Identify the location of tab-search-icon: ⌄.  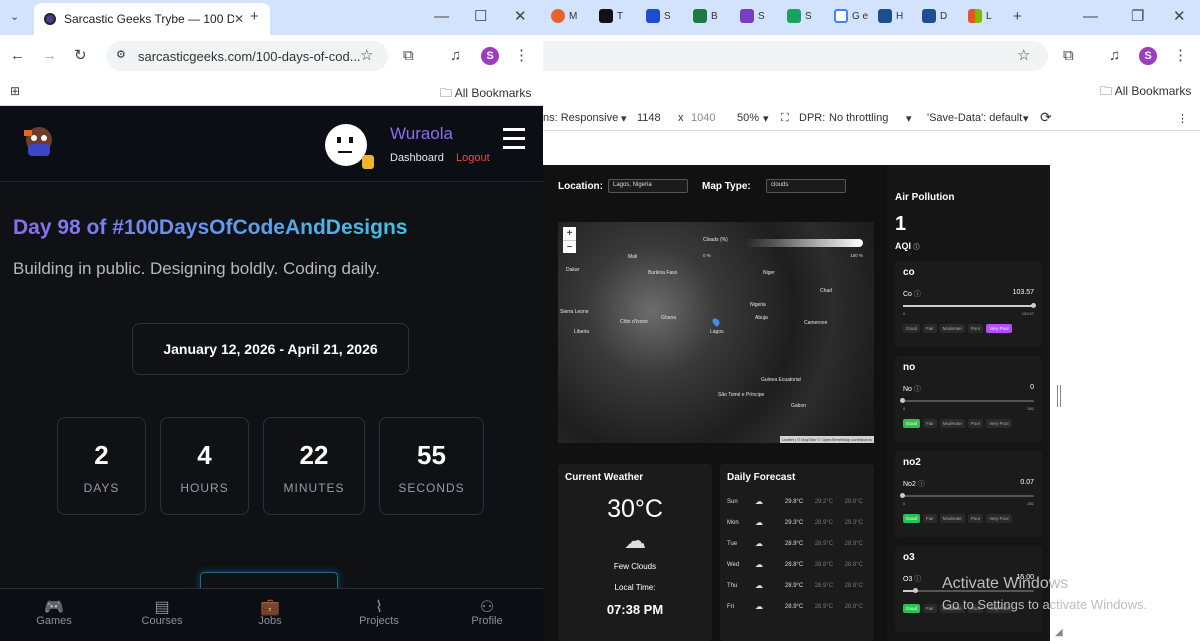
(14, 17).